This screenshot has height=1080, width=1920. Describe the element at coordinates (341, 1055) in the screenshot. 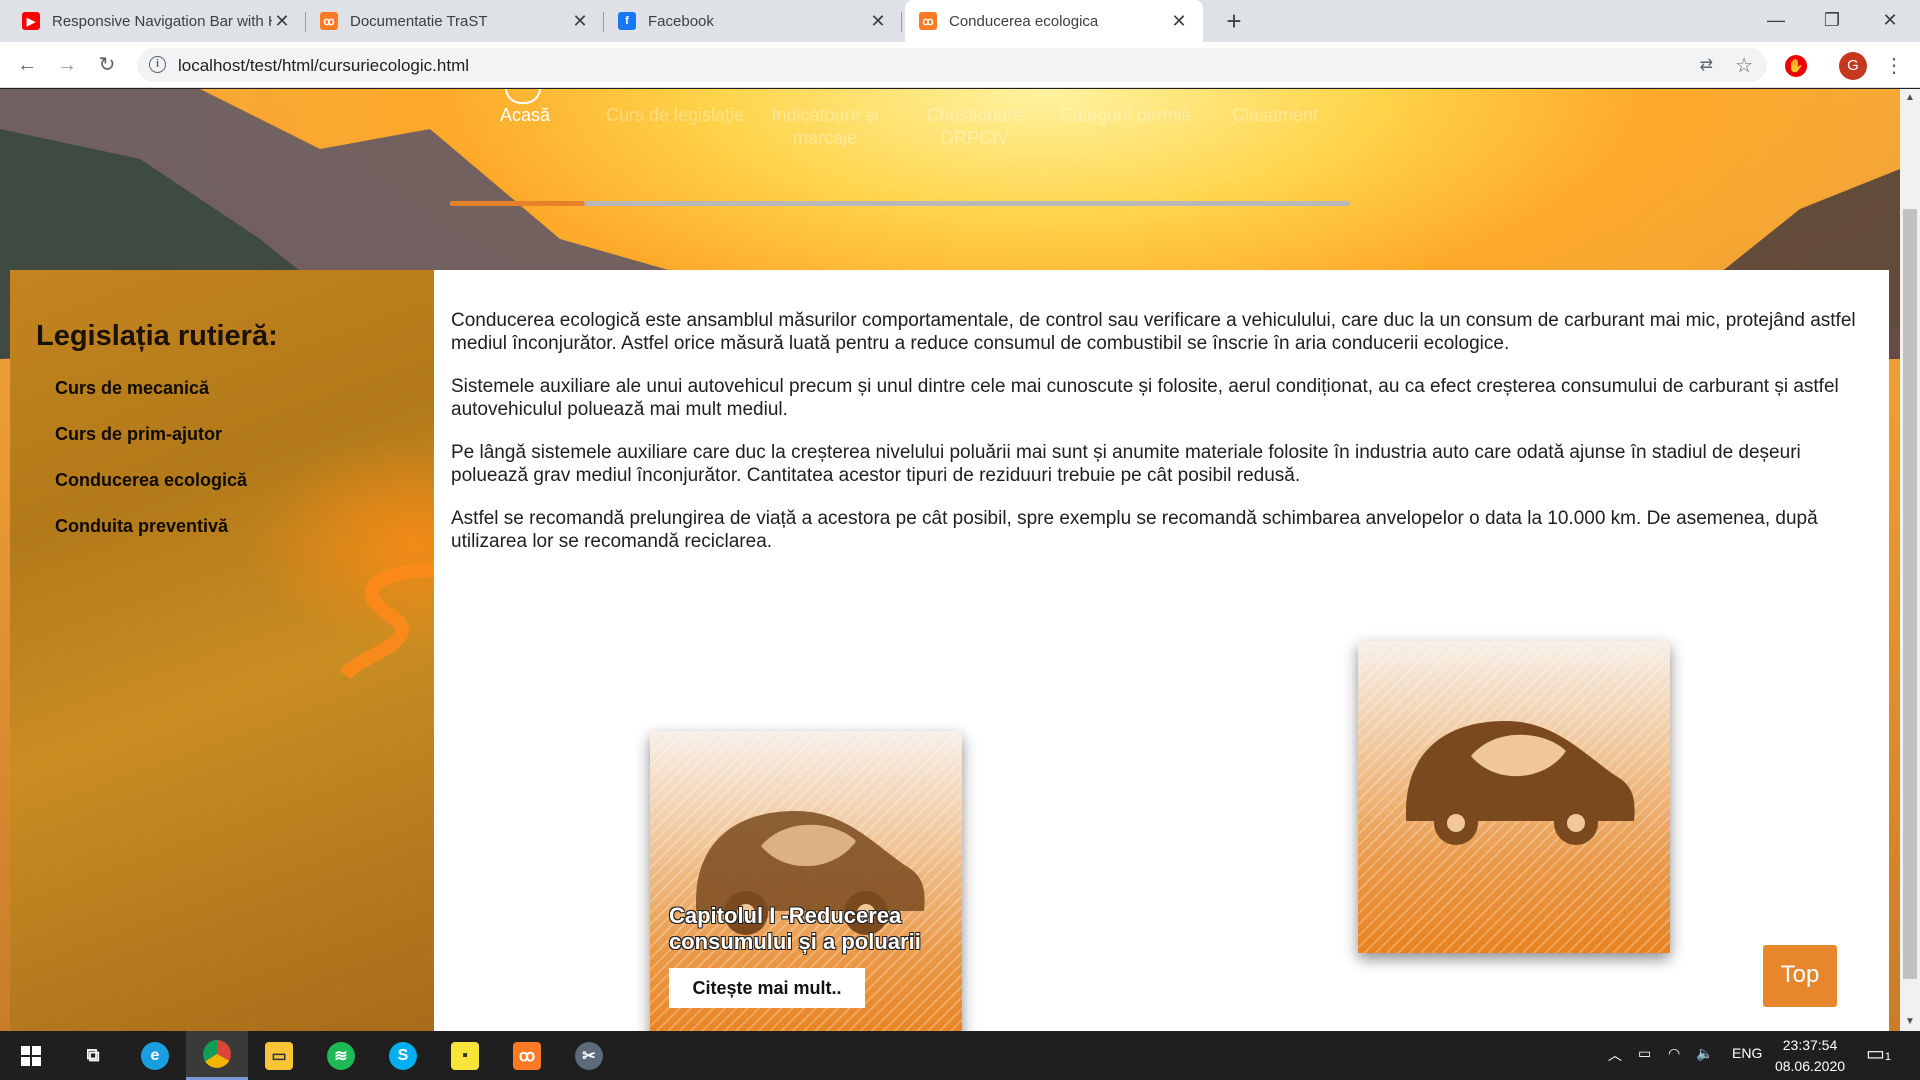

I see `spotify-icon: ≋` at that location.